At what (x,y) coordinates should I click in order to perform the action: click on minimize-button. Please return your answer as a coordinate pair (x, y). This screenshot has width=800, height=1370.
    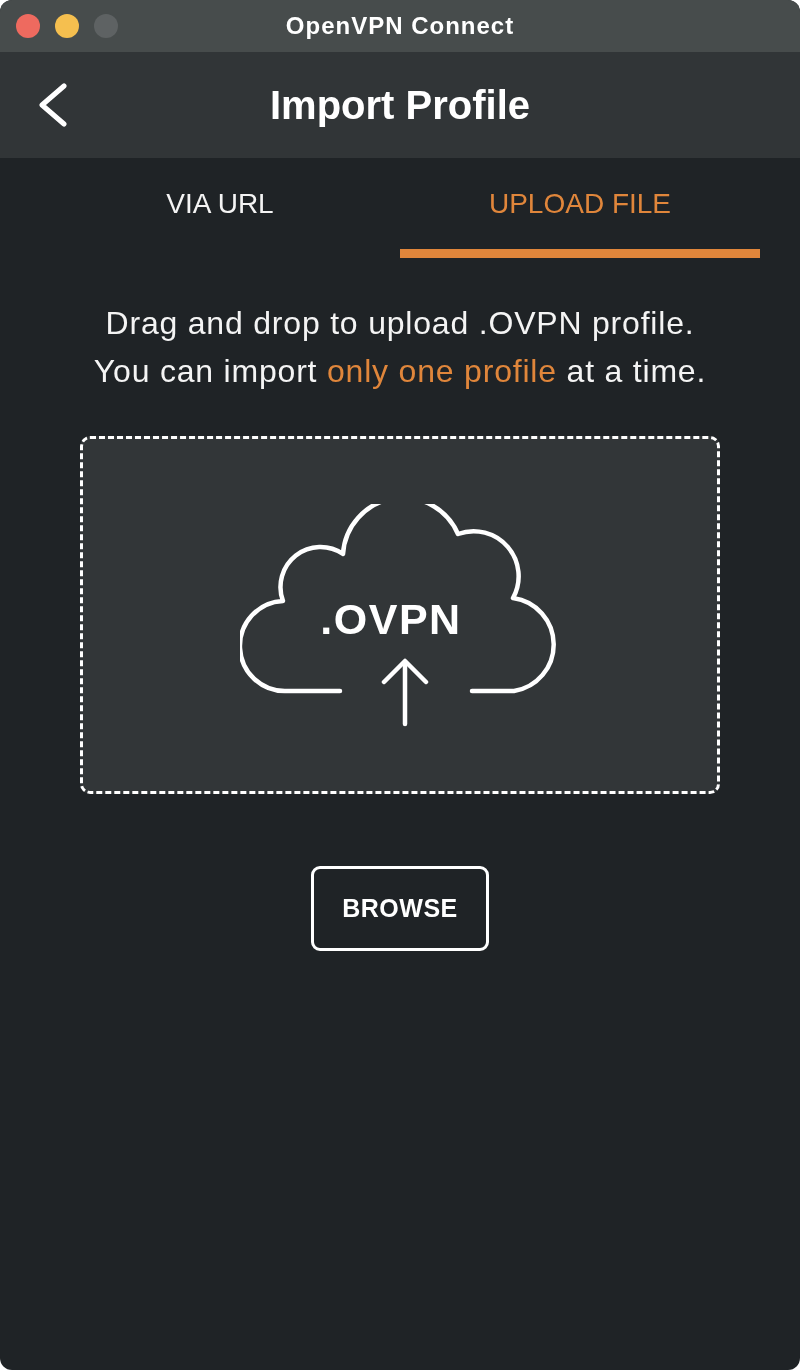
    Looking at the image, I should click on (67, 26).